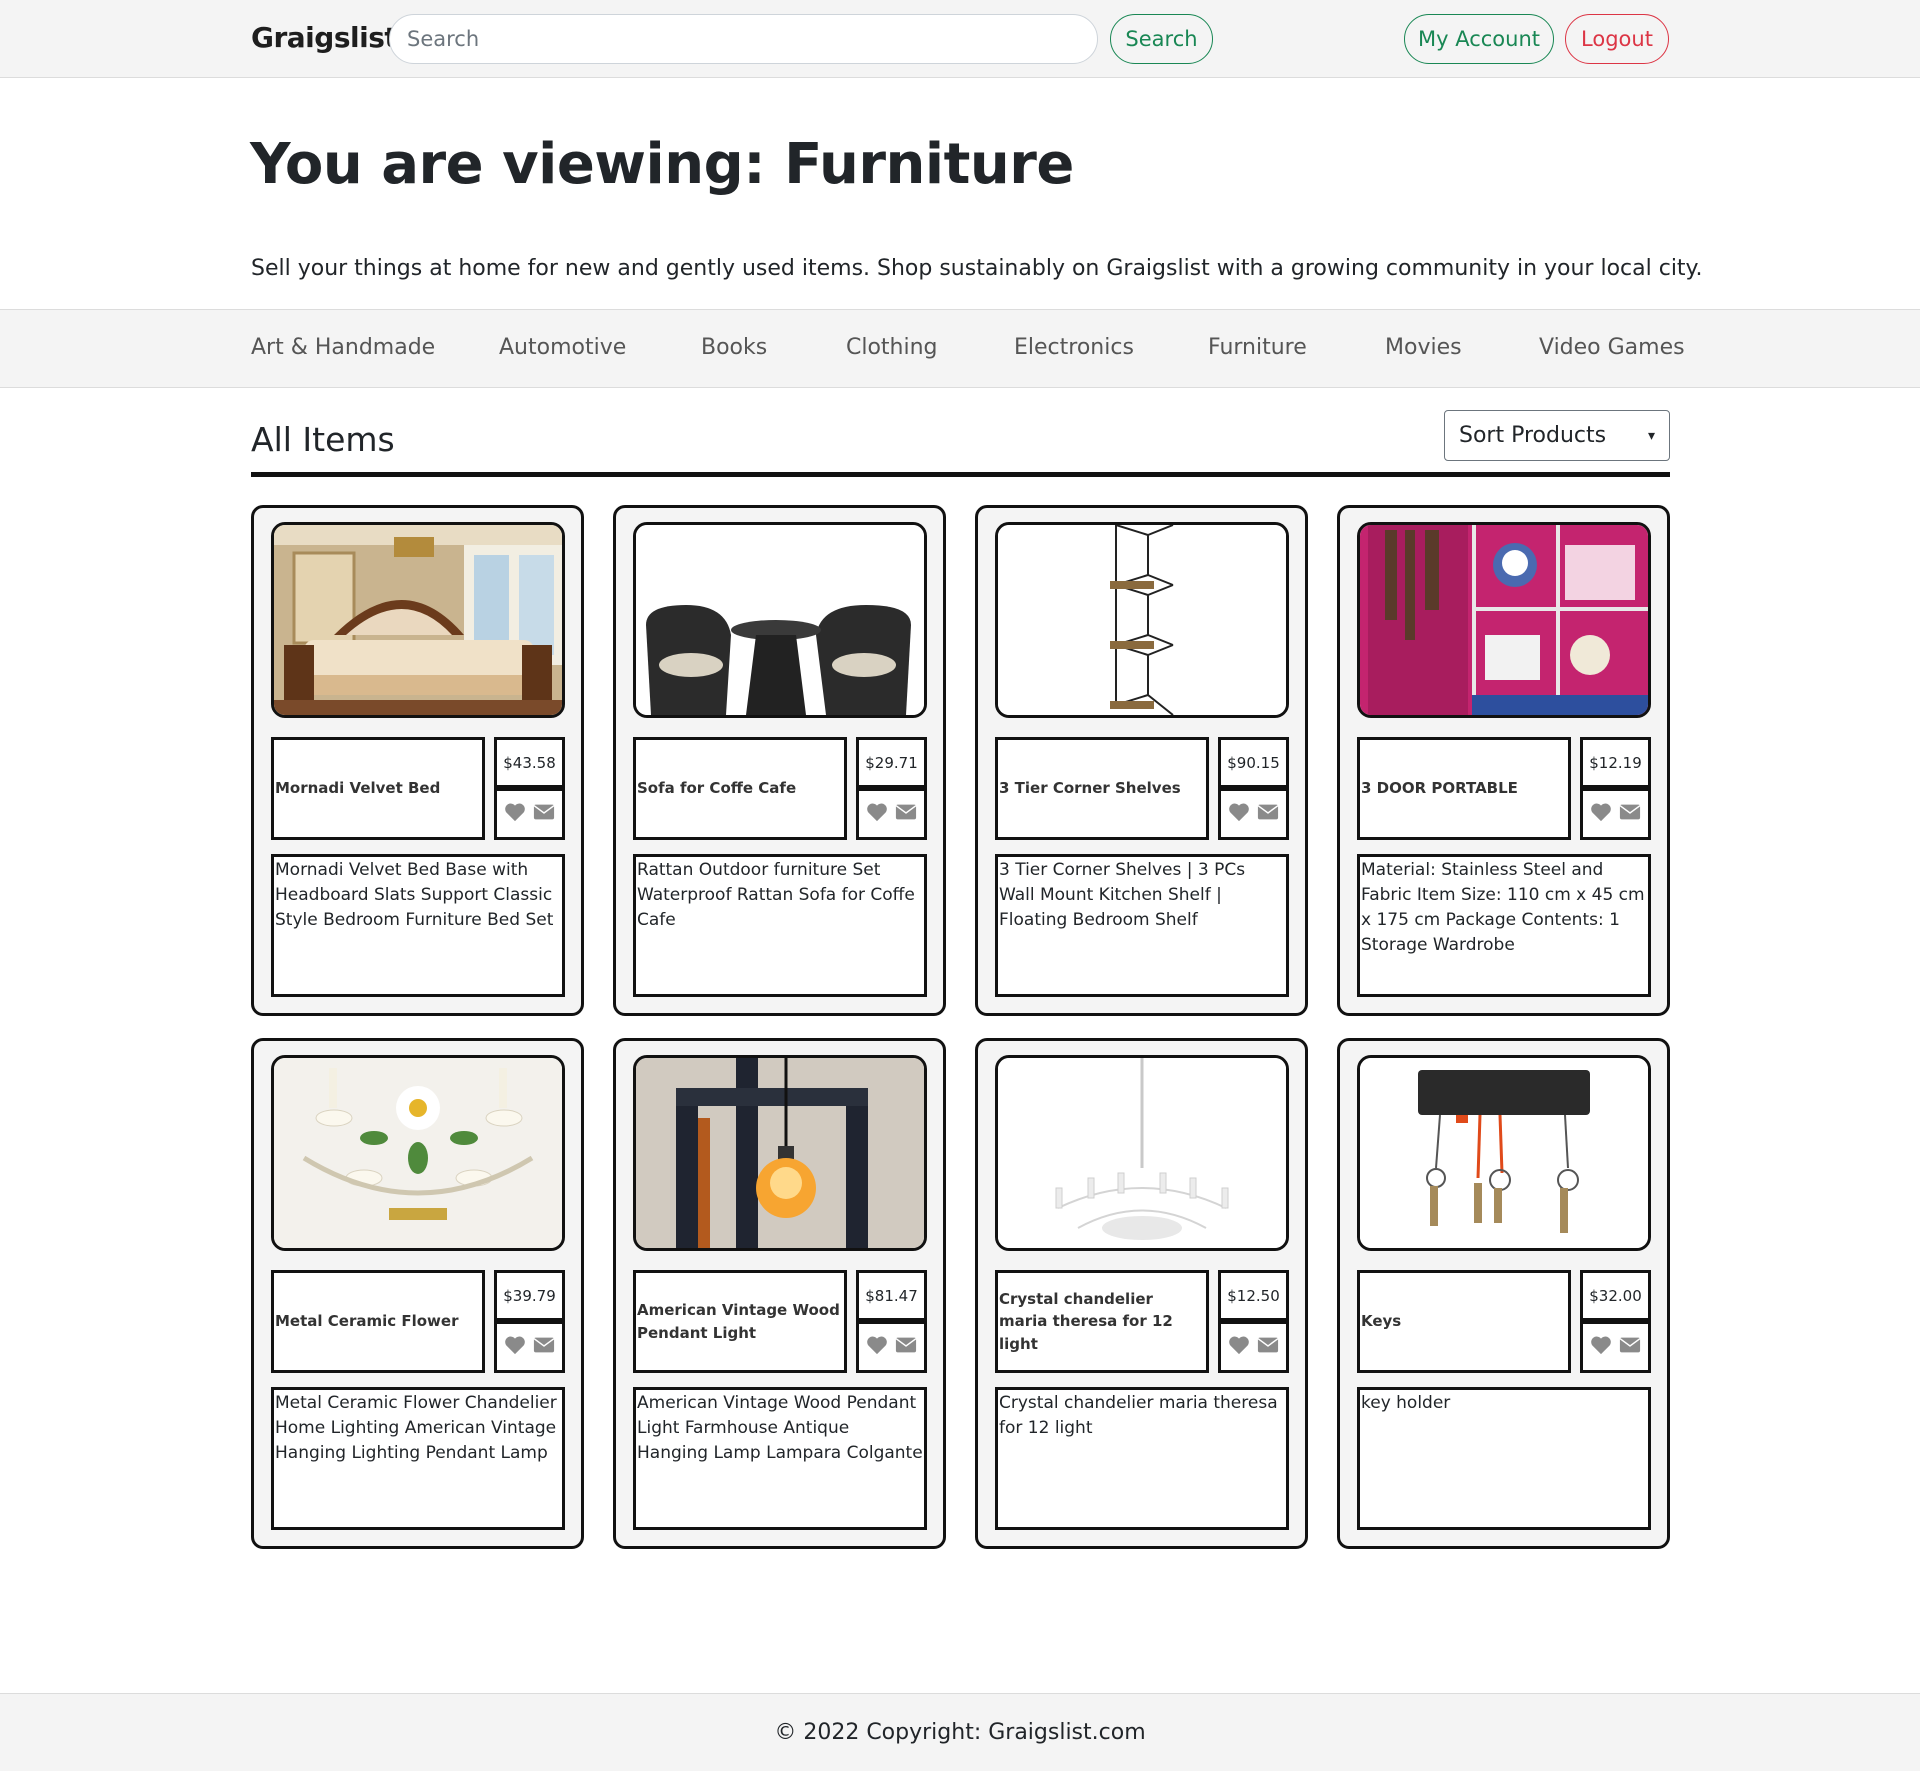  I want to click on category-furniture: Furniture, so click(1257, 347).